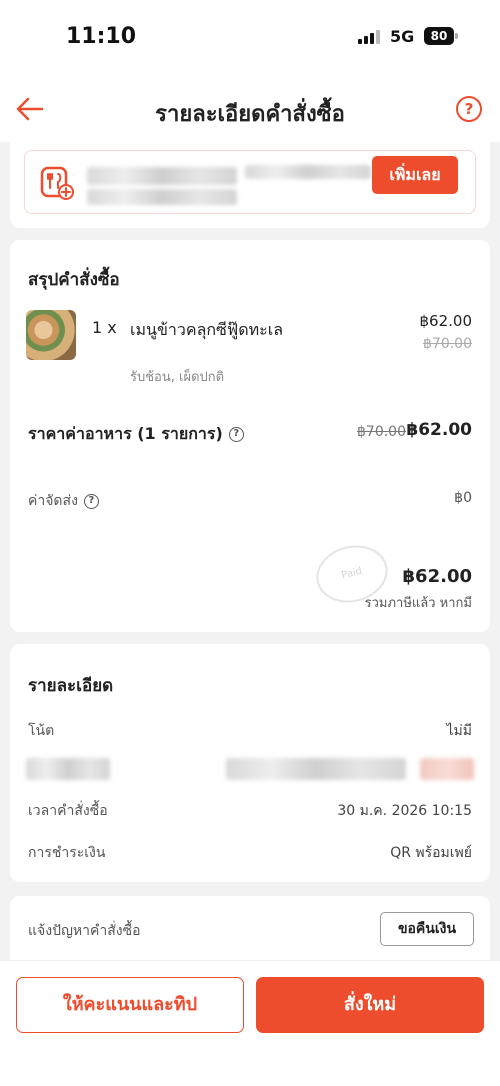  Describe the element at coordinates (447, 769) in the screenshot. I see `copy-button-blurred` at that location.